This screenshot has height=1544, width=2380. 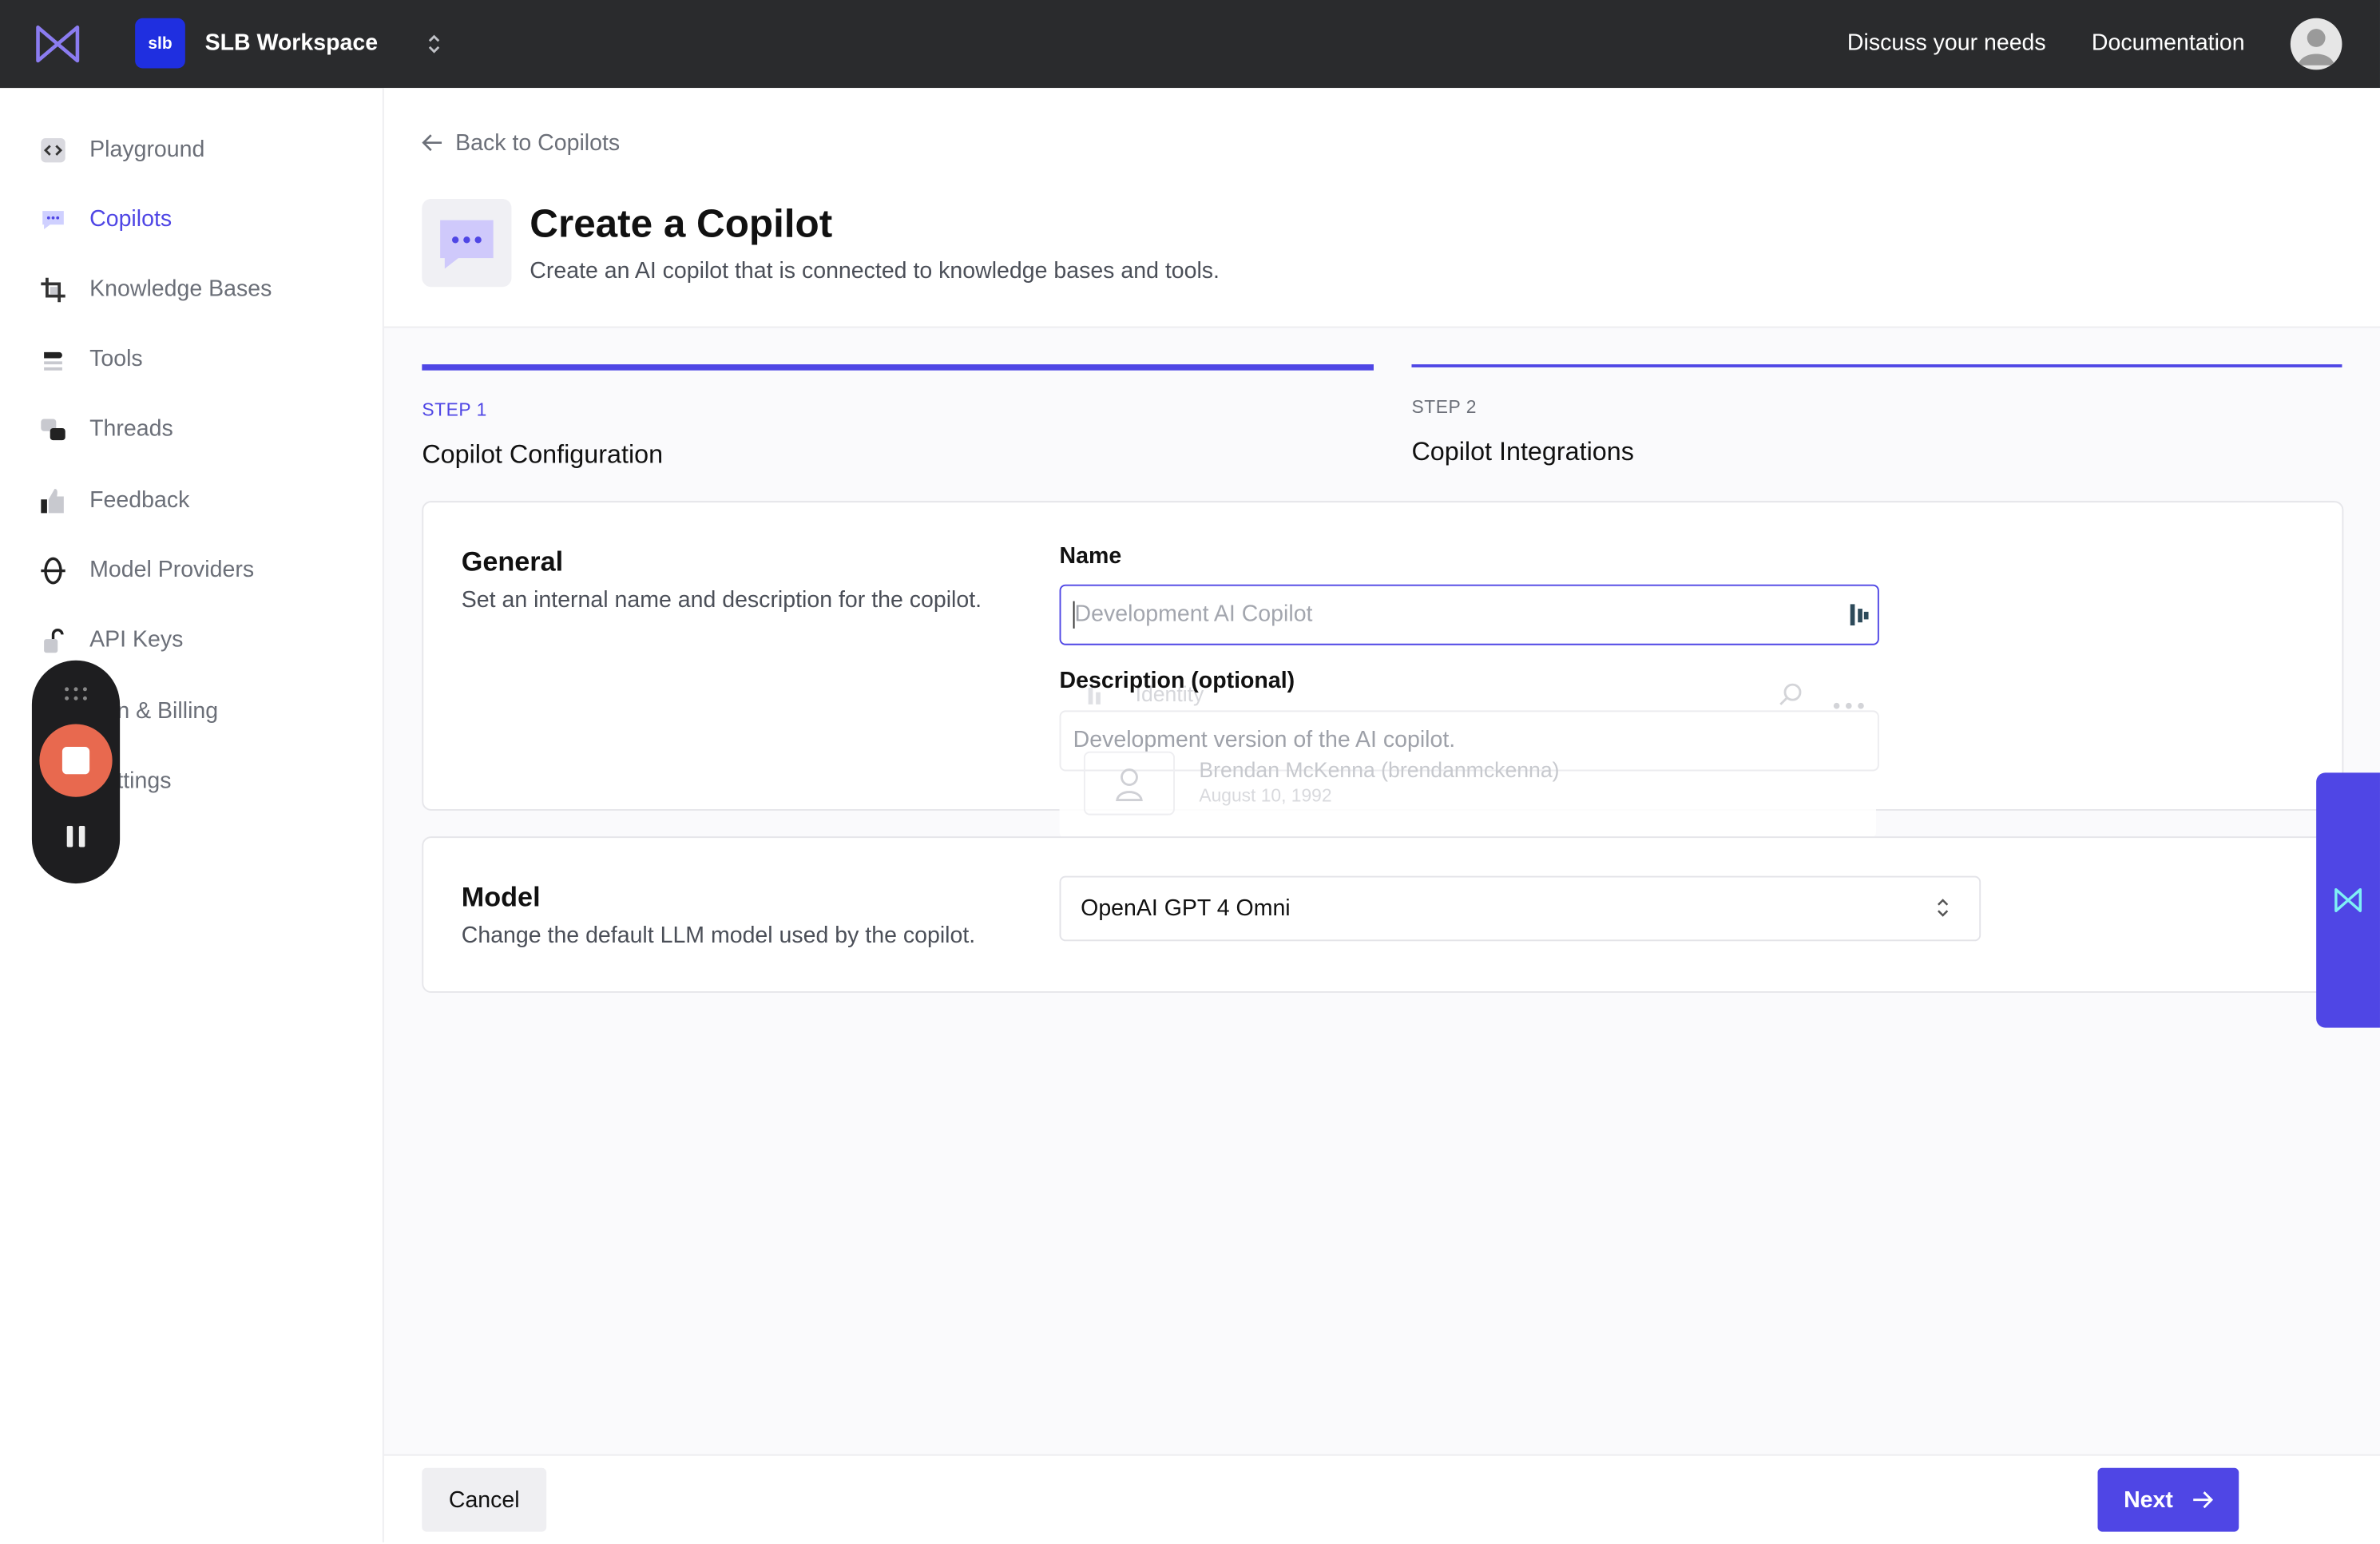 What do you see at coordinates (168, 711) in the screenshot?
I see `sidebar-item-label: n & Billing` at bounding box center [168, 711].